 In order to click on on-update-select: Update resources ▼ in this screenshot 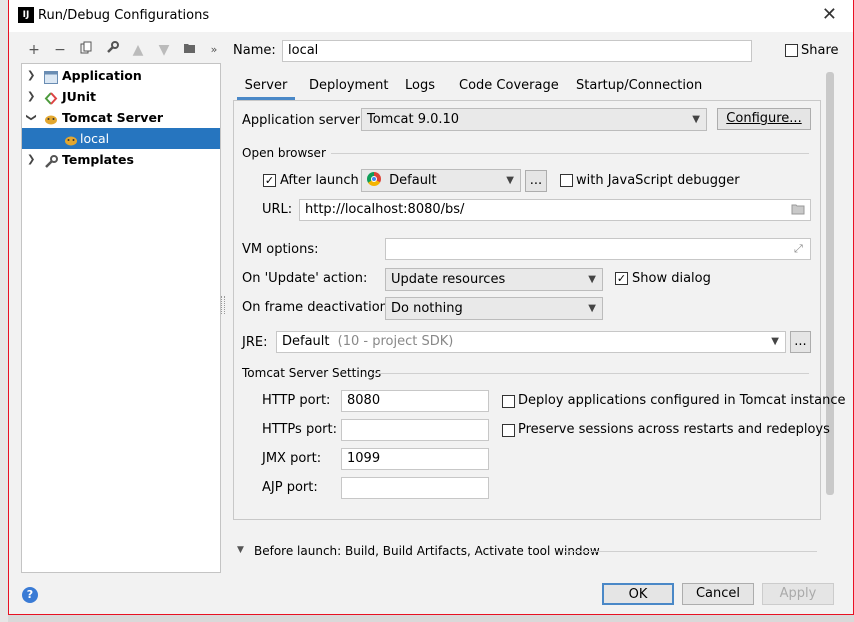, I will do `click(494, 279)`.